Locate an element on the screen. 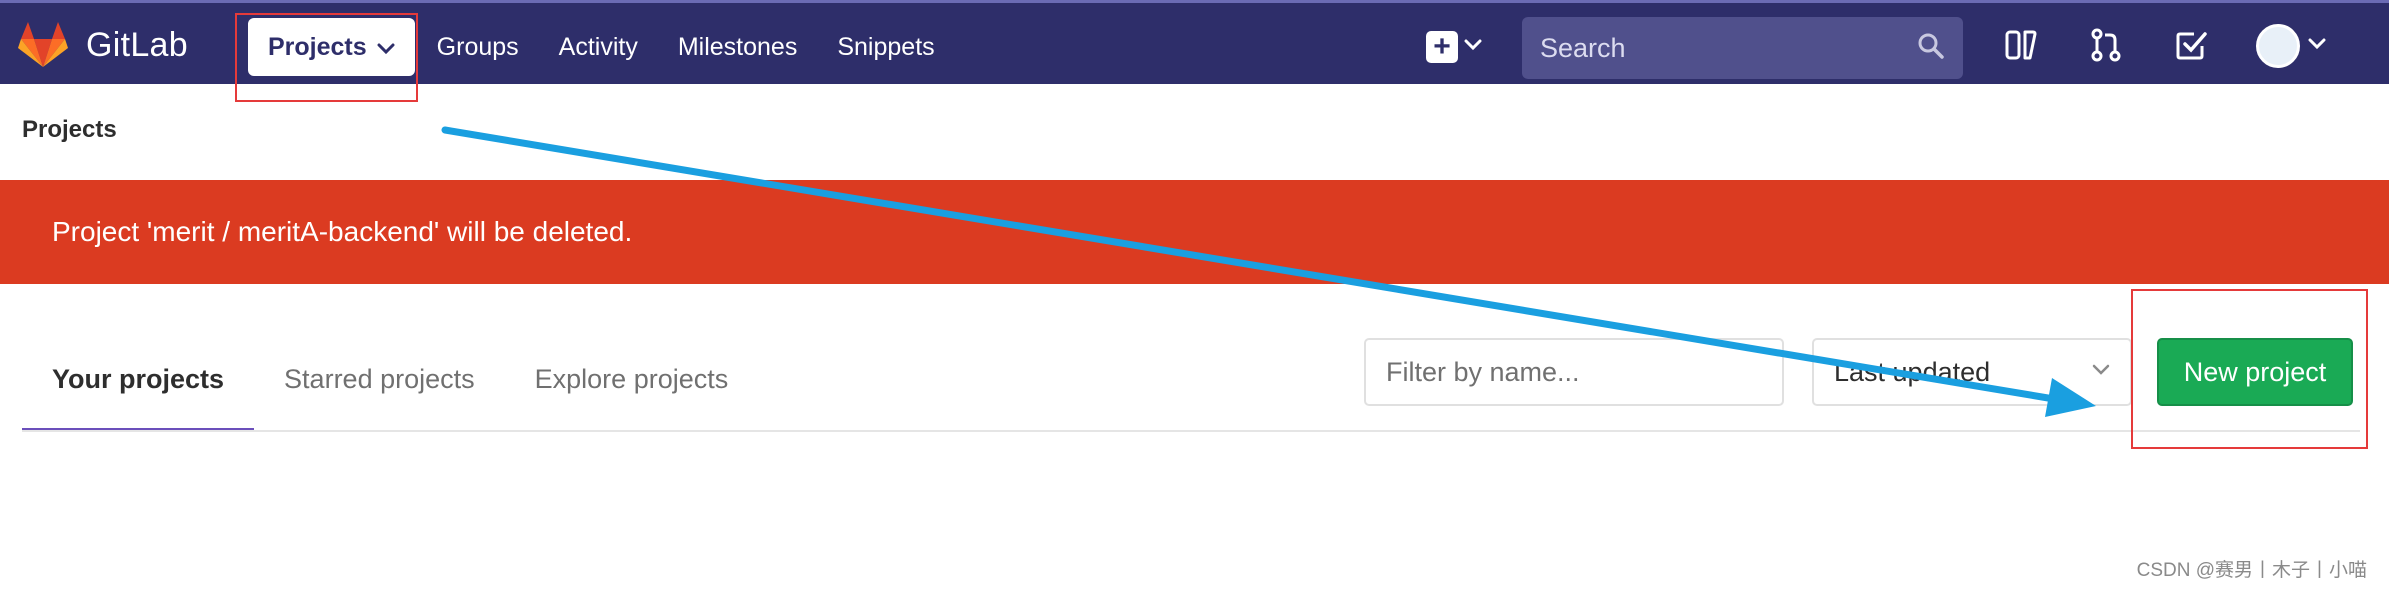 Image resolution: width=2389 pixels, height=592 pixels. nav-snippets: Snippets is located at coordinates (885, 47).